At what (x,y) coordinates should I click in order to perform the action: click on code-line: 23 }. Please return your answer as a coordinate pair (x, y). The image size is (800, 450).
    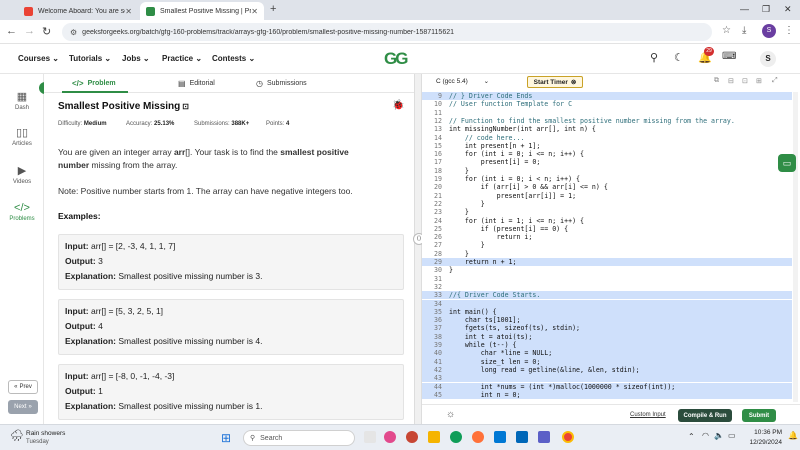
    Looking at the image, I should click on (607, 212).